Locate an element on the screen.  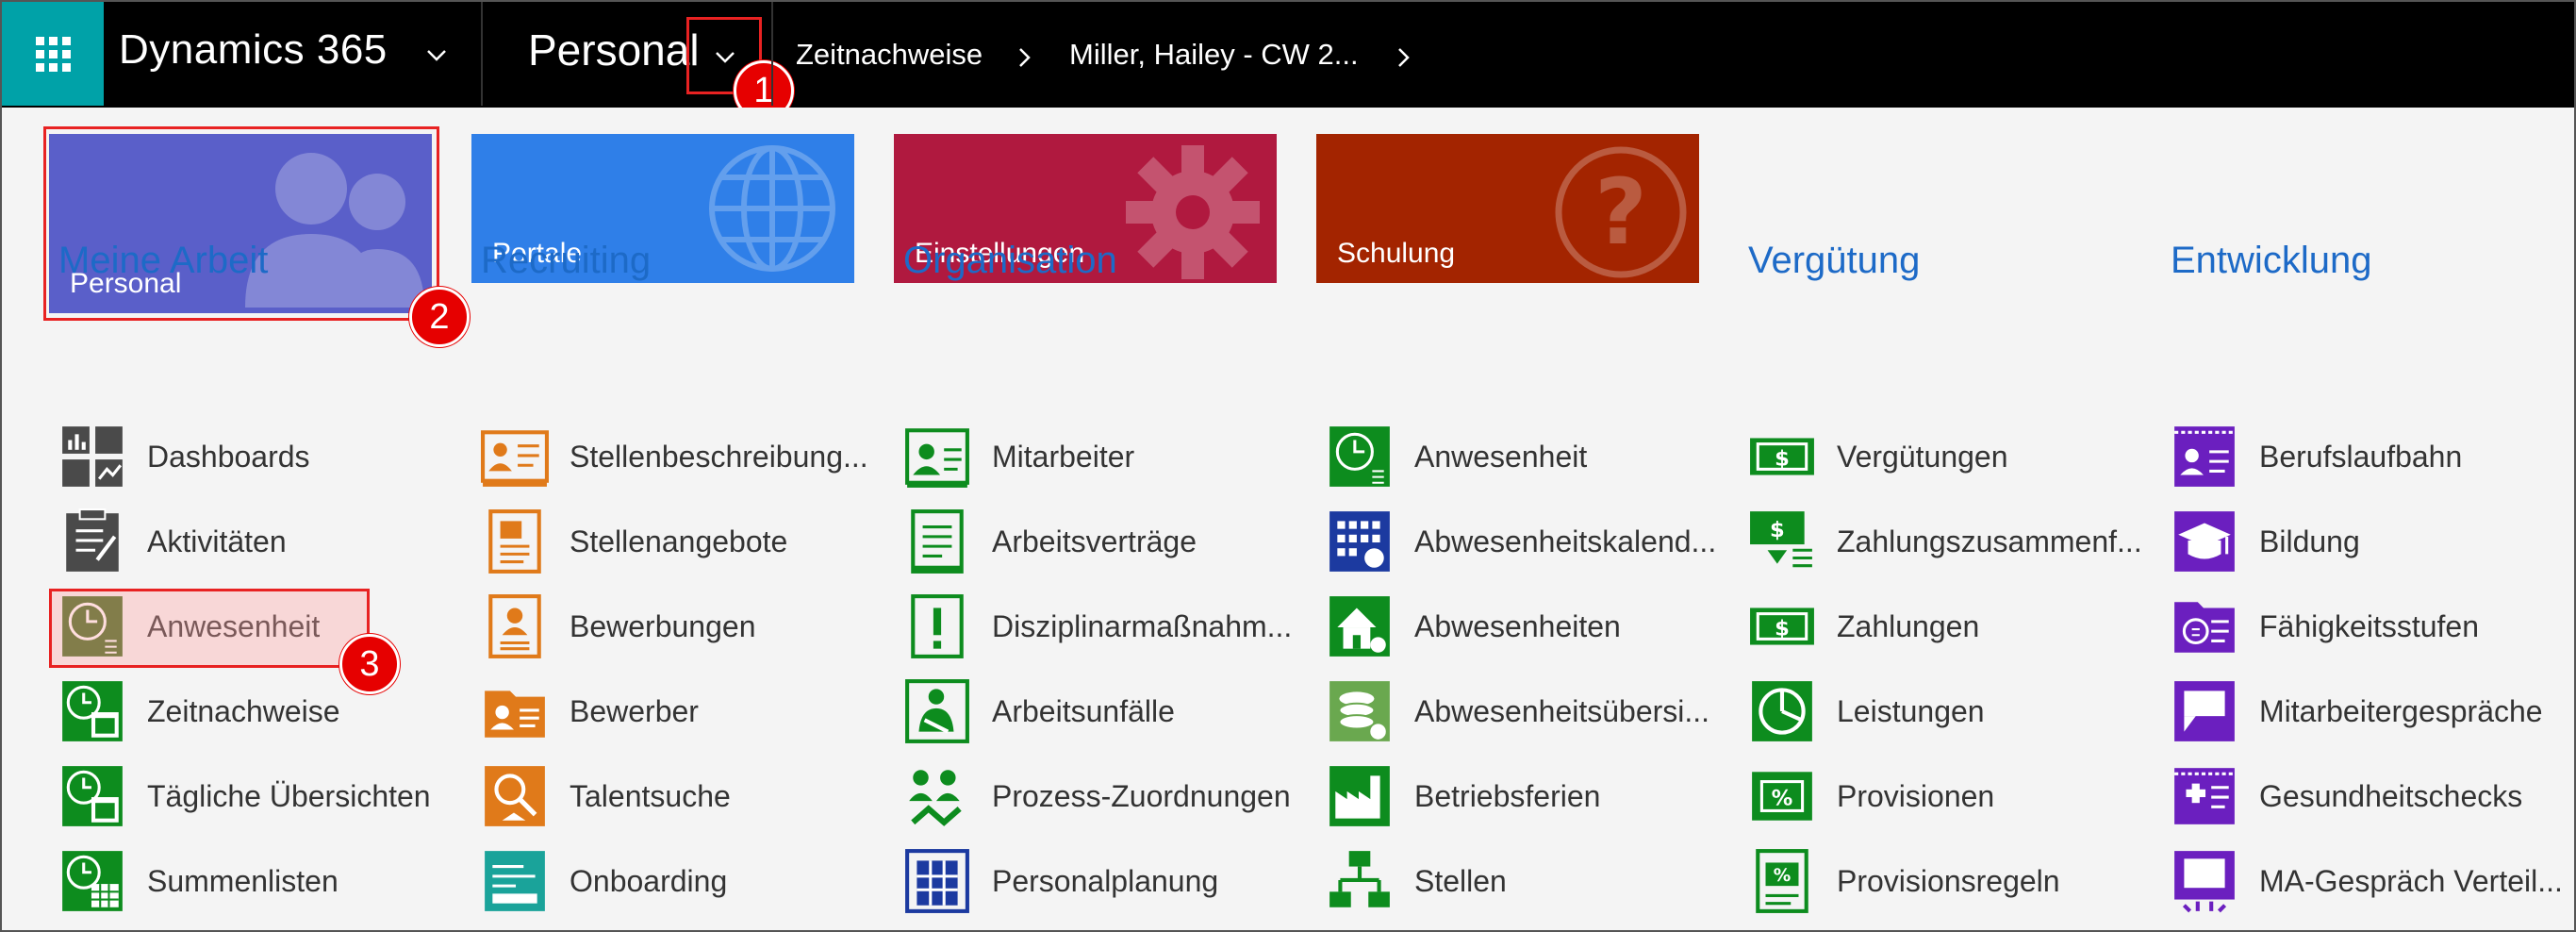
nav-item-recruiting-3: Bewerber is located at coordinates (590, 711).